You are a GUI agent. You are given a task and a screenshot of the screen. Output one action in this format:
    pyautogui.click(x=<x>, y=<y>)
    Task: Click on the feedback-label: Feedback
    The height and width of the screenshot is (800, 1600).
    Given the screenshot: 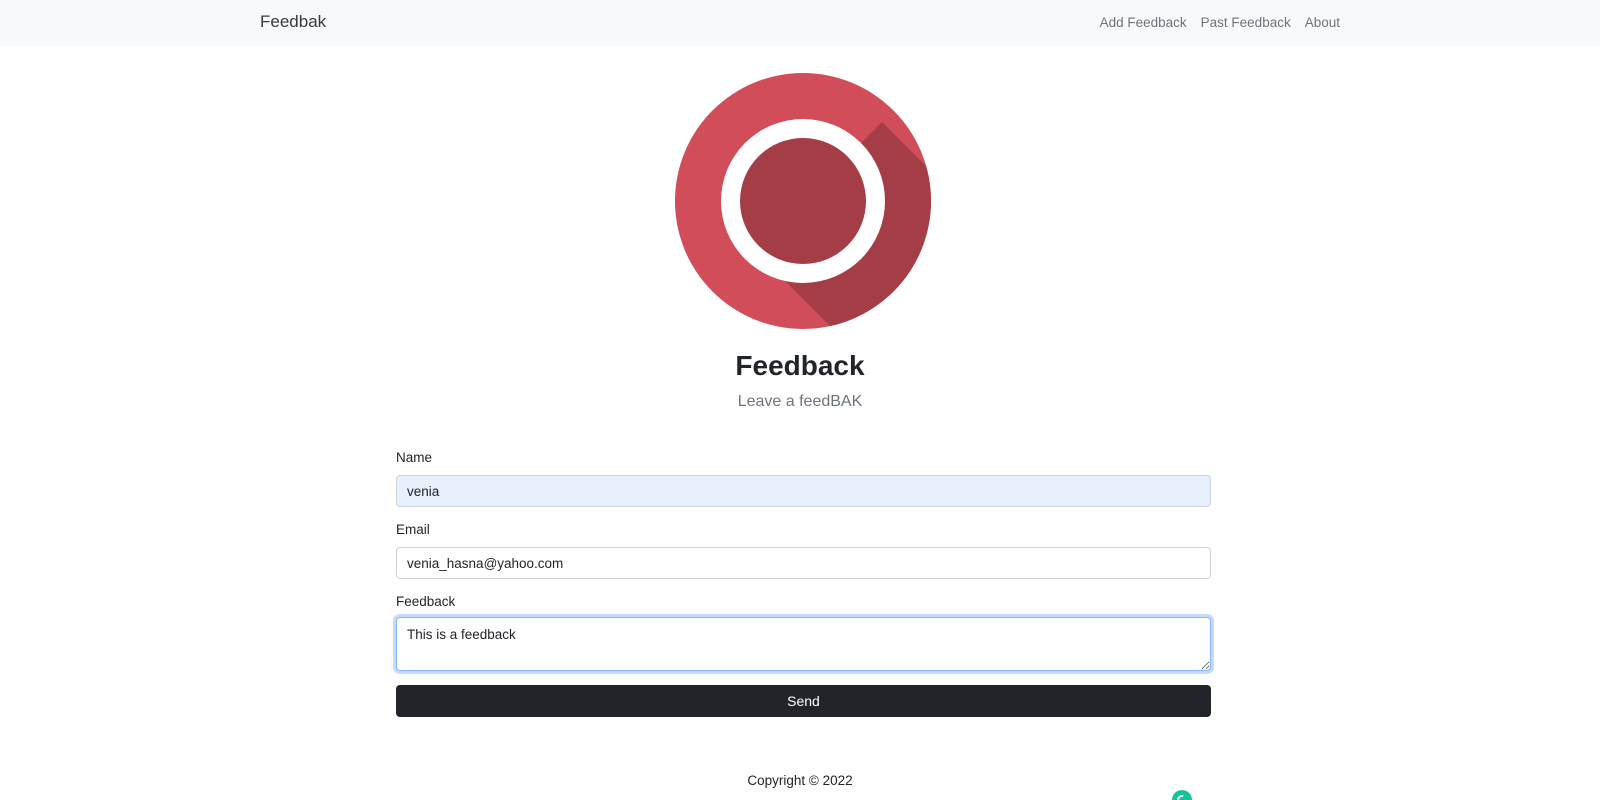 What is the action you would take?
    pyautogui.click(x=426, y=601)
    